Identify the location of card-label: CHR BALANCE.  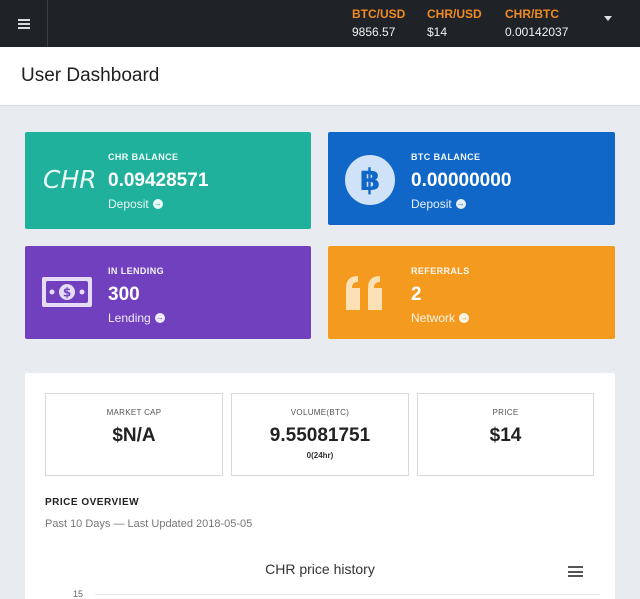
(143, 157).